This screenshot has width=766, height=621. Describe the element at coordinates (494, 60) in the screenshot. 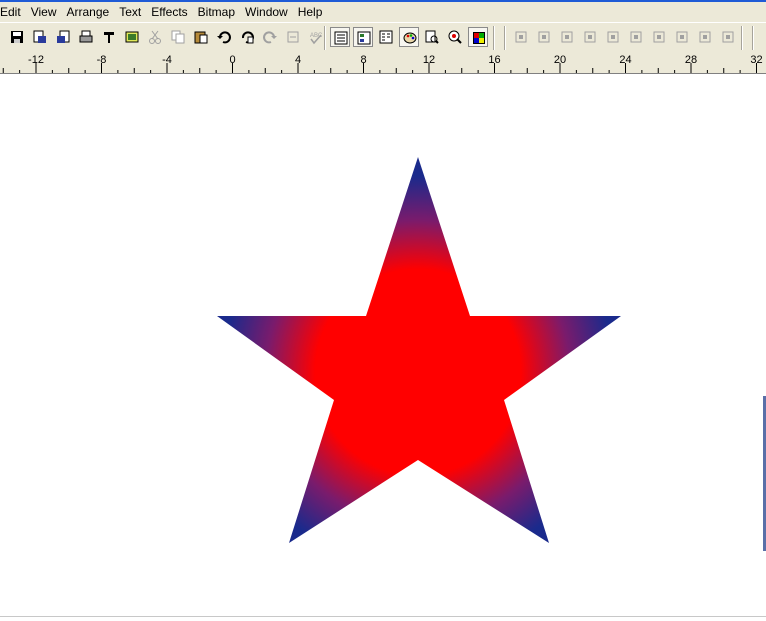

I see `ruler-label: 16` at that location.